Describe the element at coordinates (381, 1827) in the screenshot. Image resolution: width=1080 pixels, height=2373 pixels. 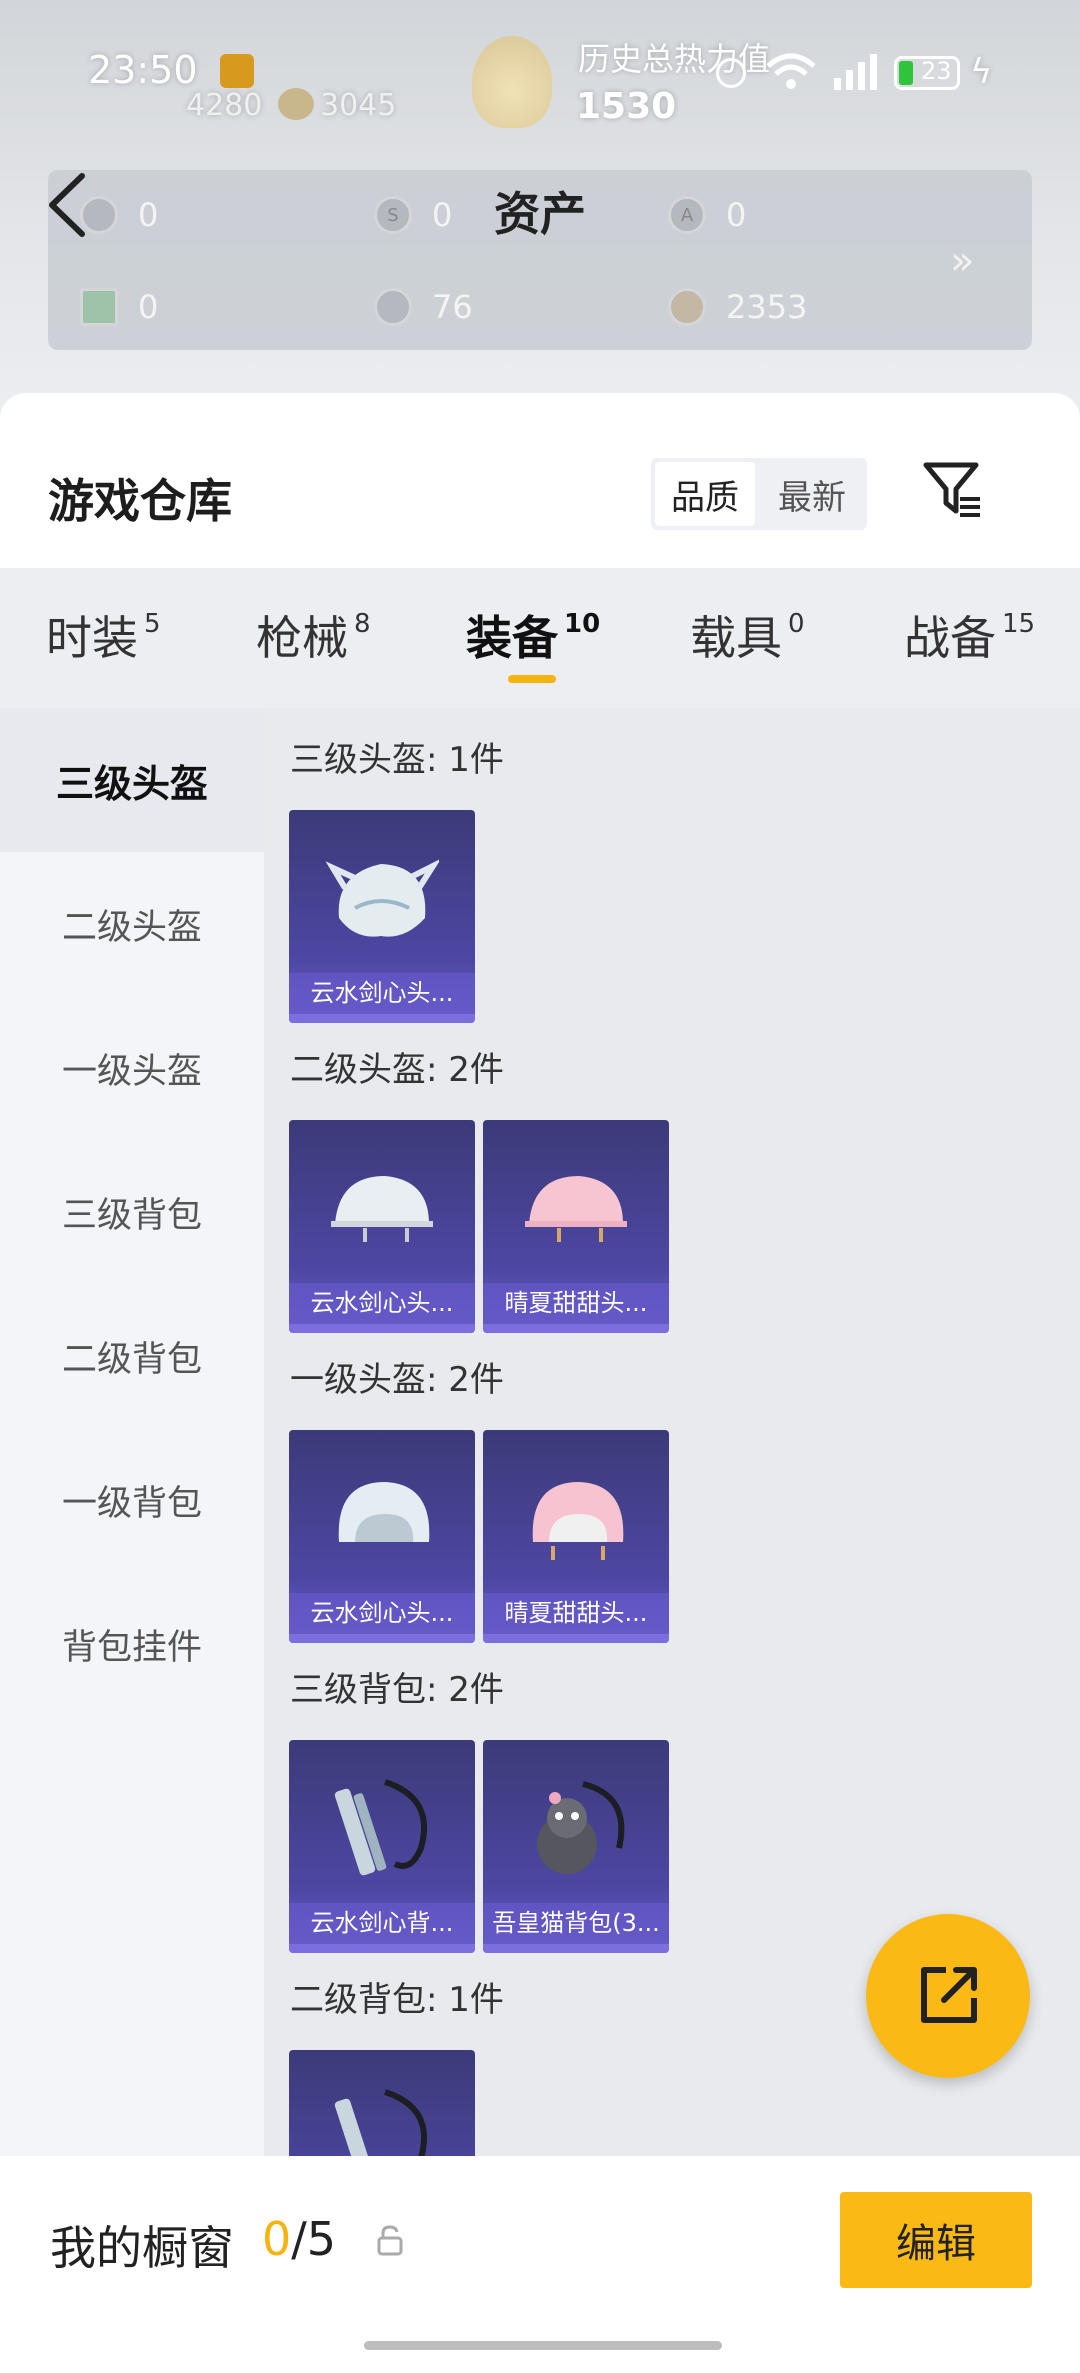
I see `sword-backpack-image` at that location.